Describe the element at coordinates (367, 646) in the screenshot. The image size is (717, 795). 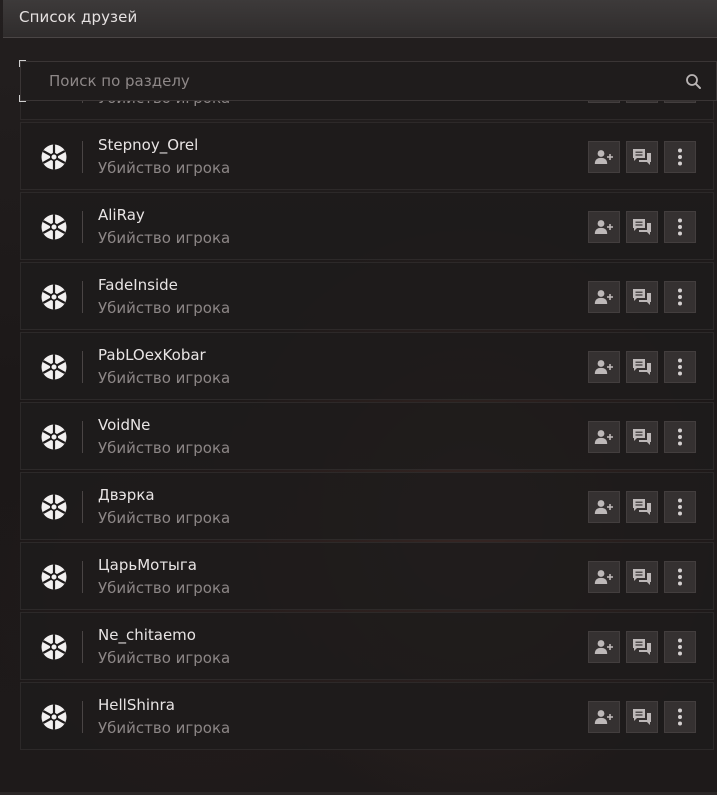
I see `friend-row: Ne_chitaemo Убийство игрока` at that location.